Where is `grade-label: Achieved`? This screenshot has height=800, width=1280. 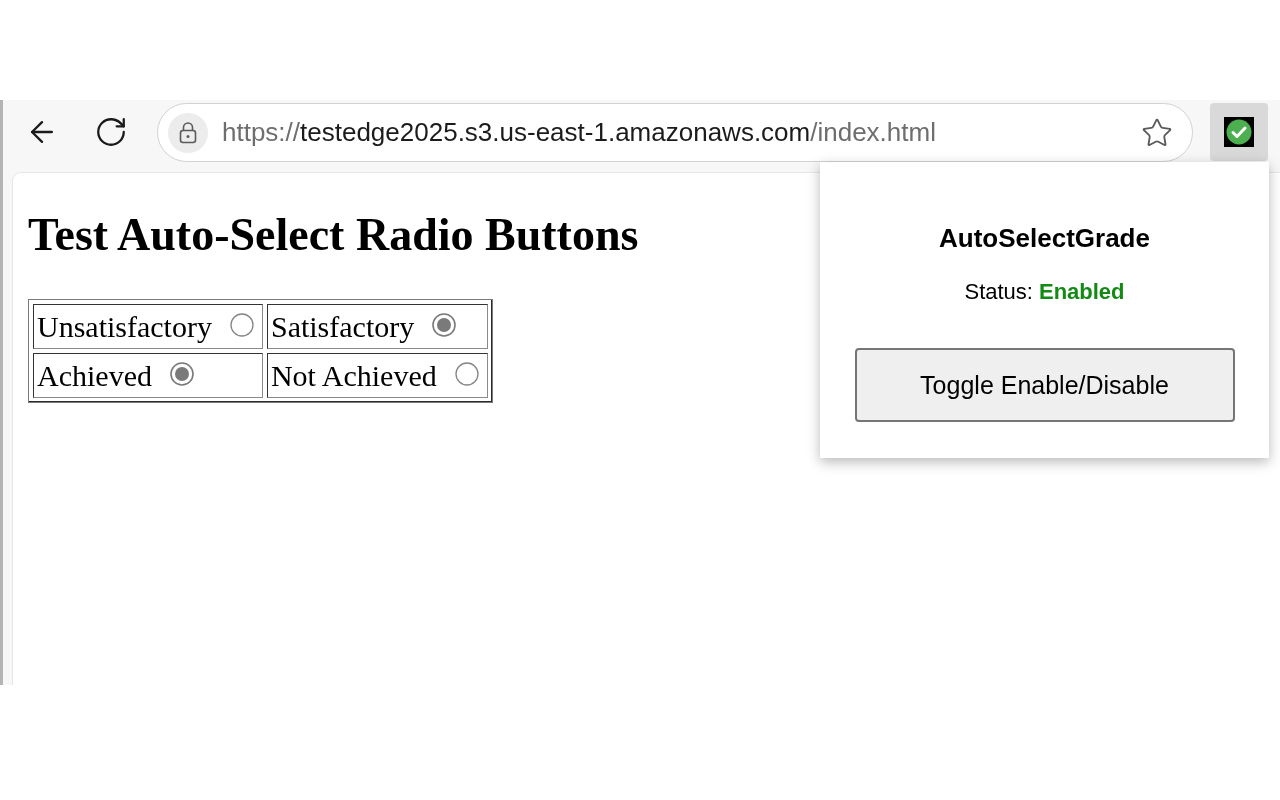 grade-label: Achieved is located at coordinates (94, 375).